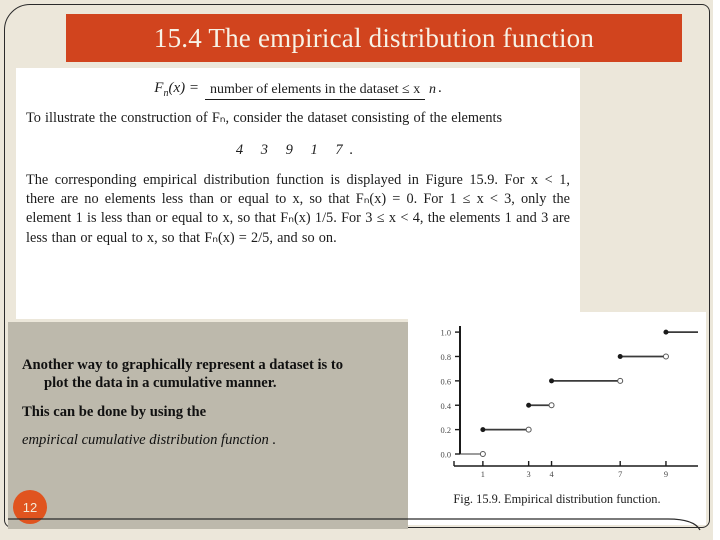  What do you see at coordinates (529, 474) in the screenshot?
I see `svg-text: 3` at bounding box center [529, 474].